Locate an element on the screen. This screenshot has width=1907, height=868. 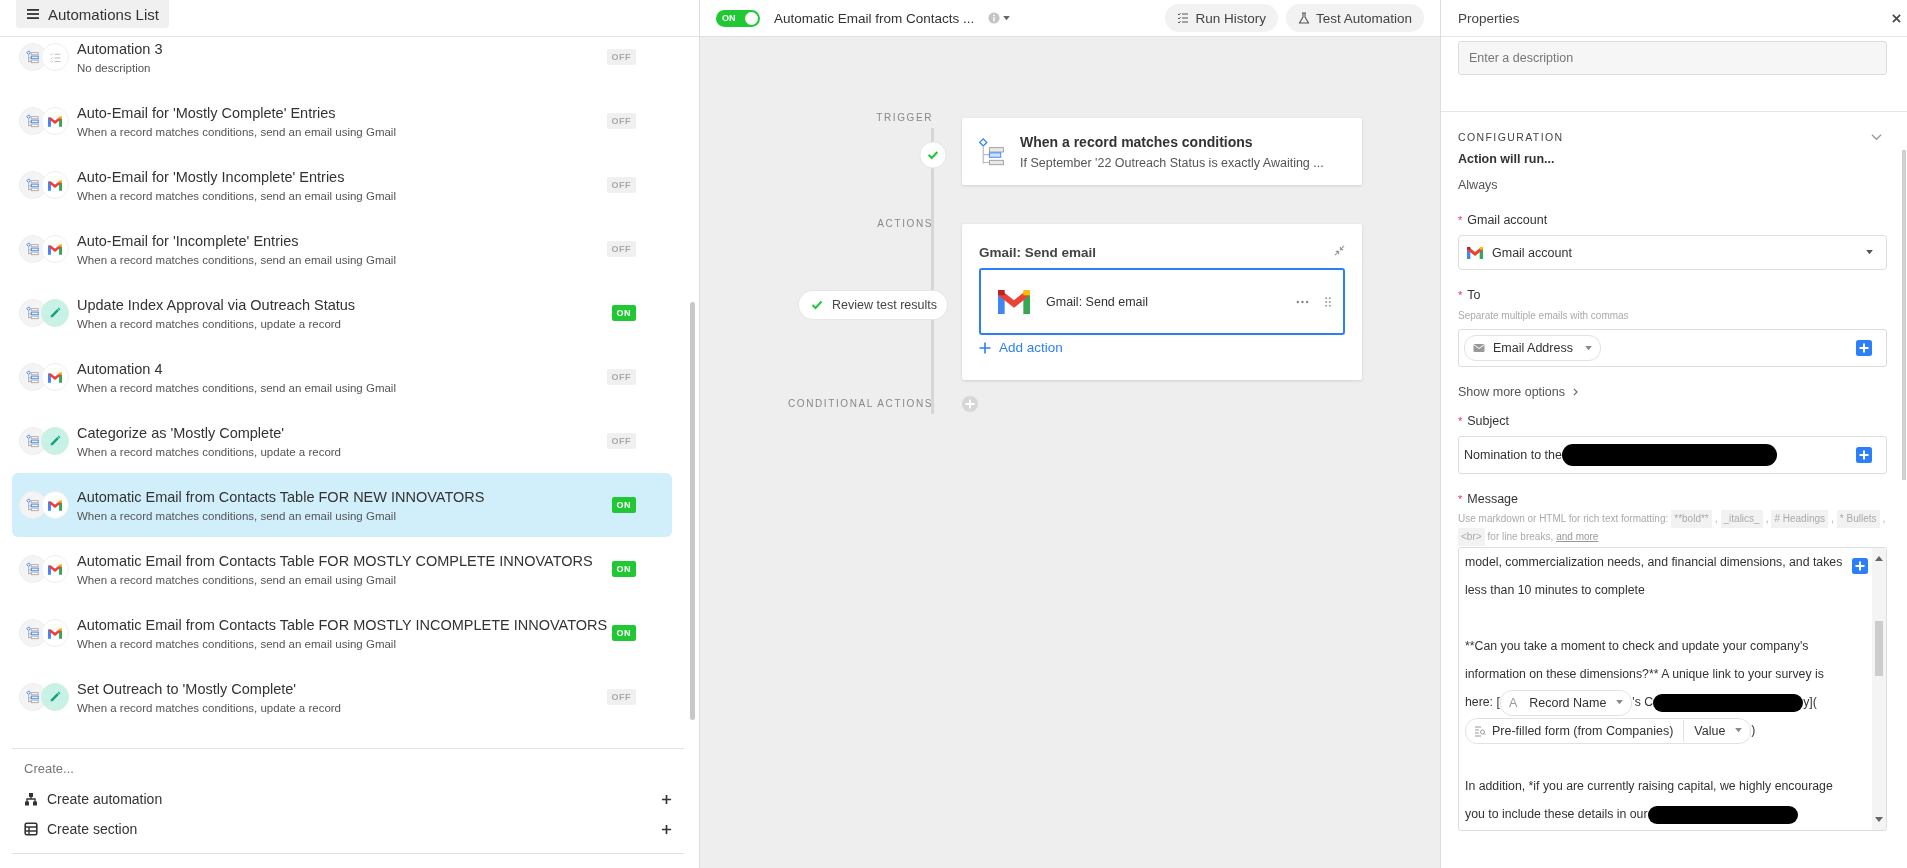
chevron-right-icon is located at coordinates (1575, 392).